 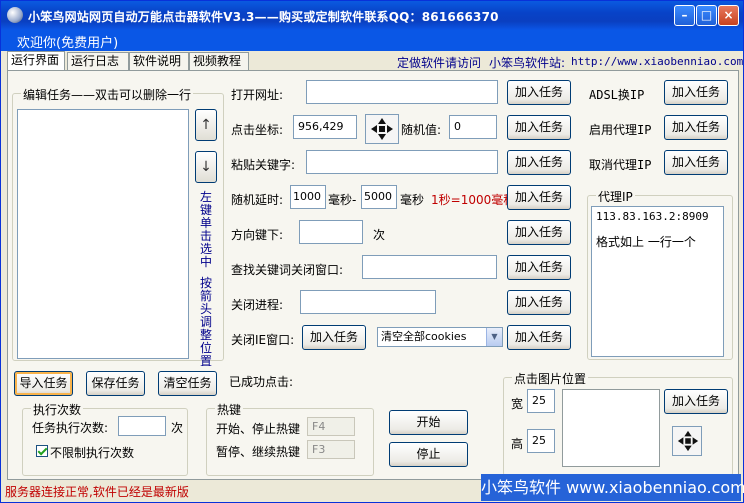 I want to click on find-close-label: 查找关键词关闭窗口:, so click(x=287, y=270).